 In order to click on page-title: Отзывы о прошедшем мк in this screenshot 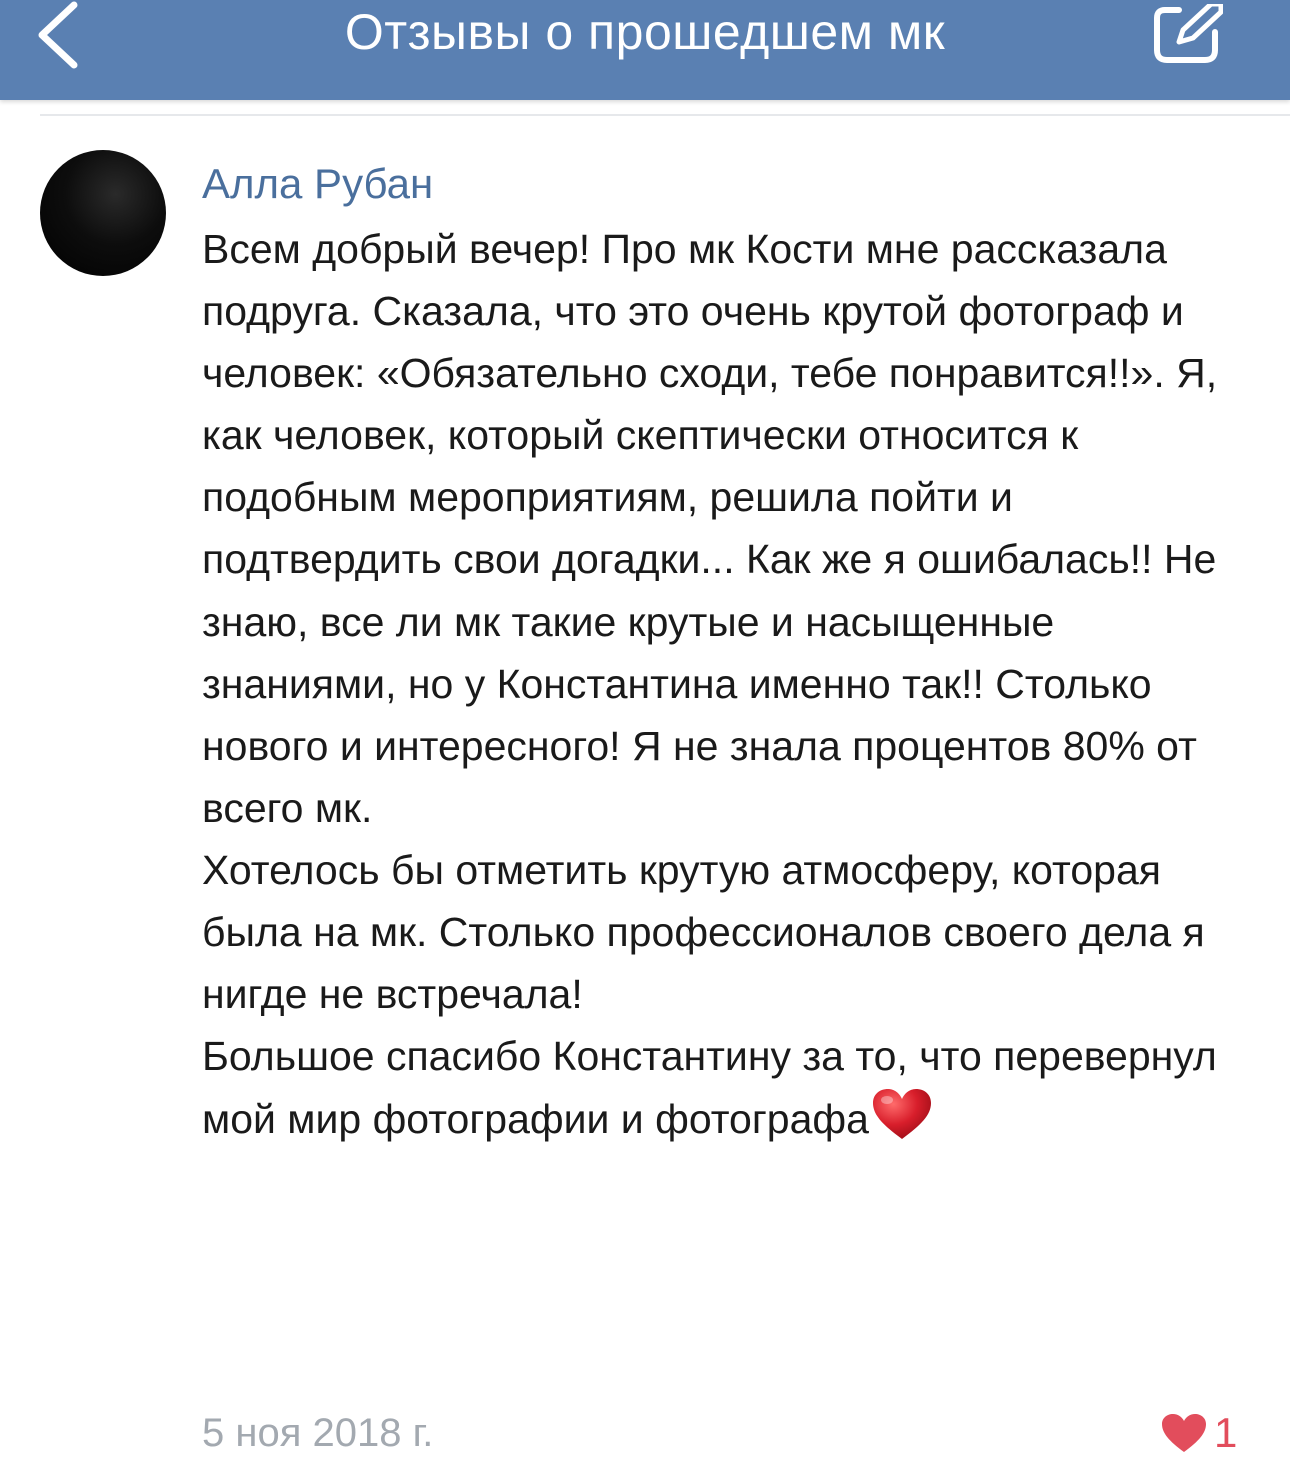, I will do `click(645, 32)`.